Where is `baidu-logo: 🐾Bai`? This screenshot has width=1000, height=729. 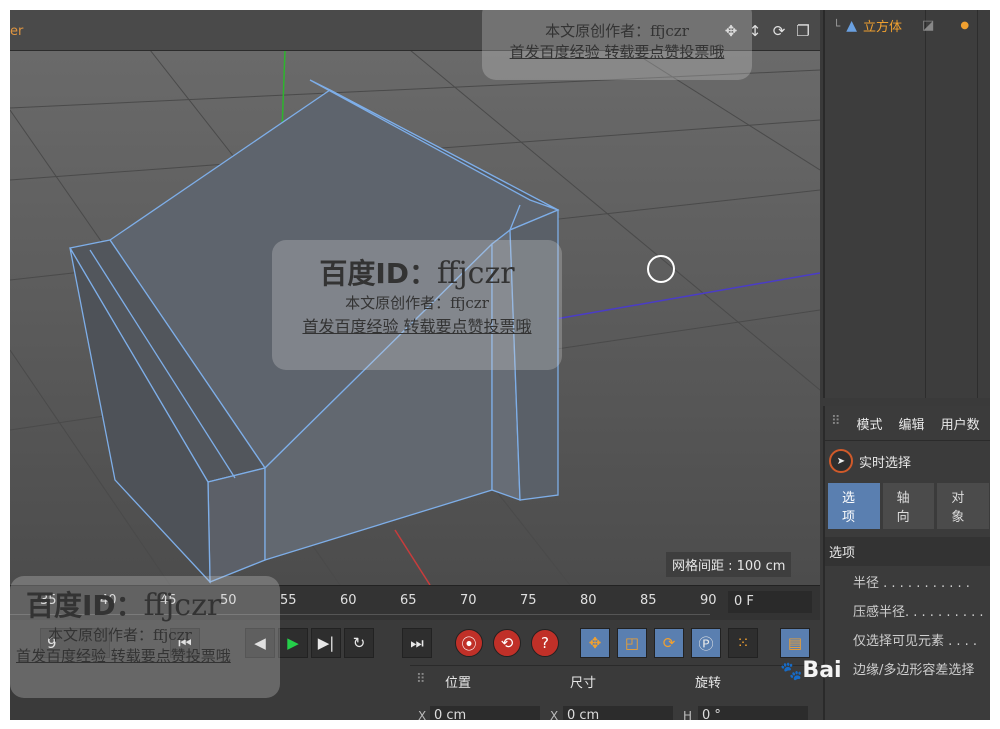 baidu-logo: 🐾Bai is located at coordinates (811, 670).